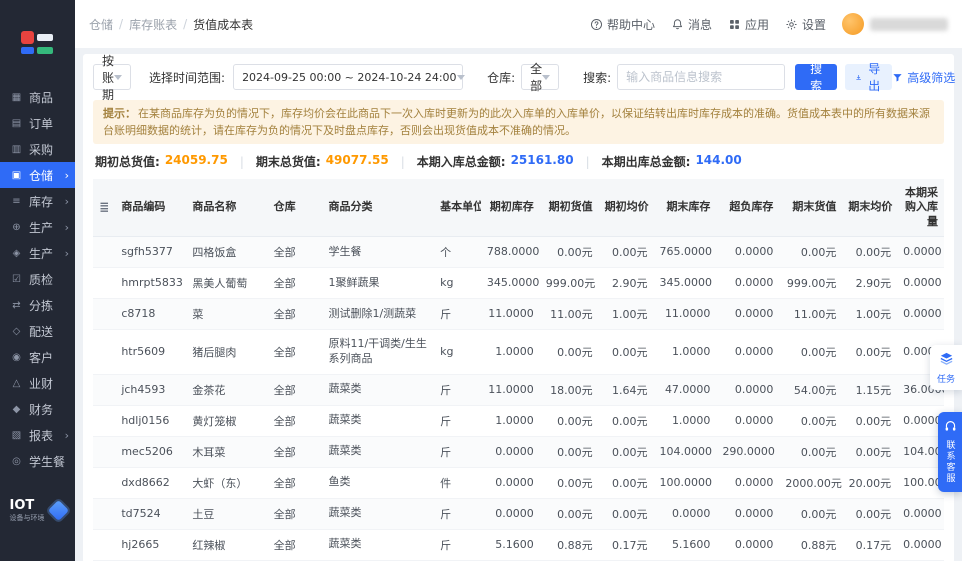  Describe the element at coordinates (630, 24) in the screenshot. I see `help-center-label: 帮助中心` at that location.